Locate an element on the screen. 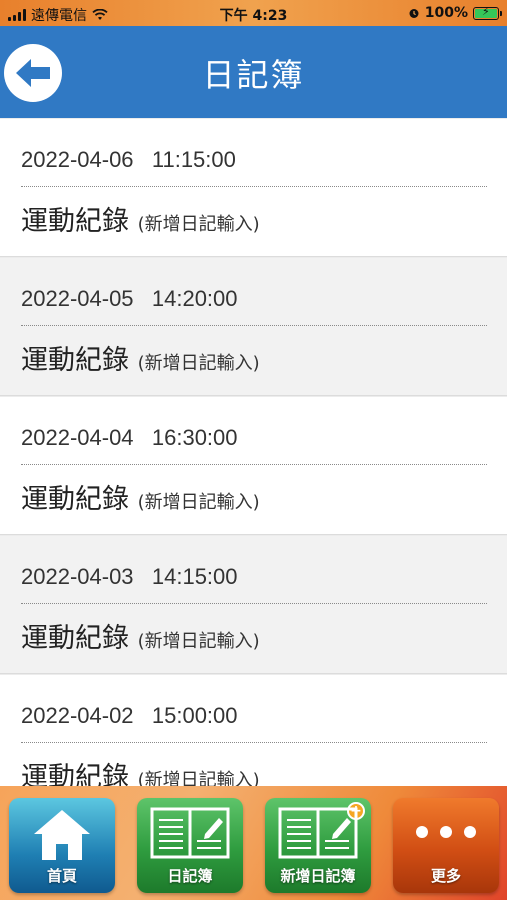 This screenshot has height=900, width=507. entry-datetime: 2022-04-03 14:15:00 is located at coordinates (129, 576).